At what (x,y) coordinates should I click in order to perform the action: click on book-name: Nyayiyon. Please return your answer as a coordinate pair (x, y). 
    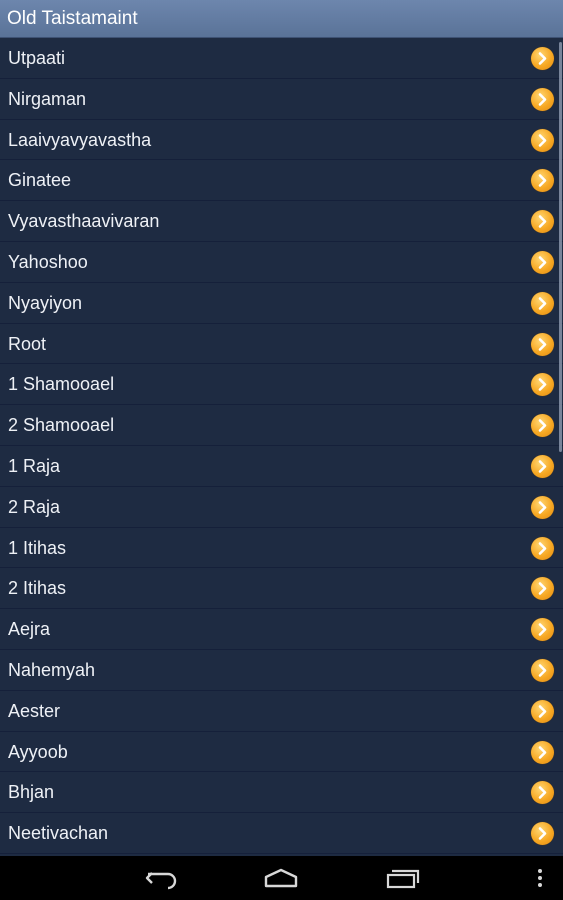
    Looking at the image, I should click on (45, 302).